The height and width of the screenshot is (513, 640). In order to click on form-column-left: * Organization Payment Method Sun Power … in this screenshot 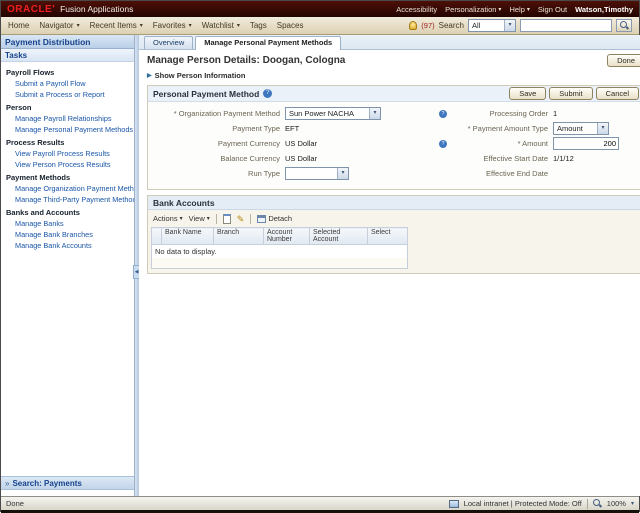, I will do `click(295, 144)`.